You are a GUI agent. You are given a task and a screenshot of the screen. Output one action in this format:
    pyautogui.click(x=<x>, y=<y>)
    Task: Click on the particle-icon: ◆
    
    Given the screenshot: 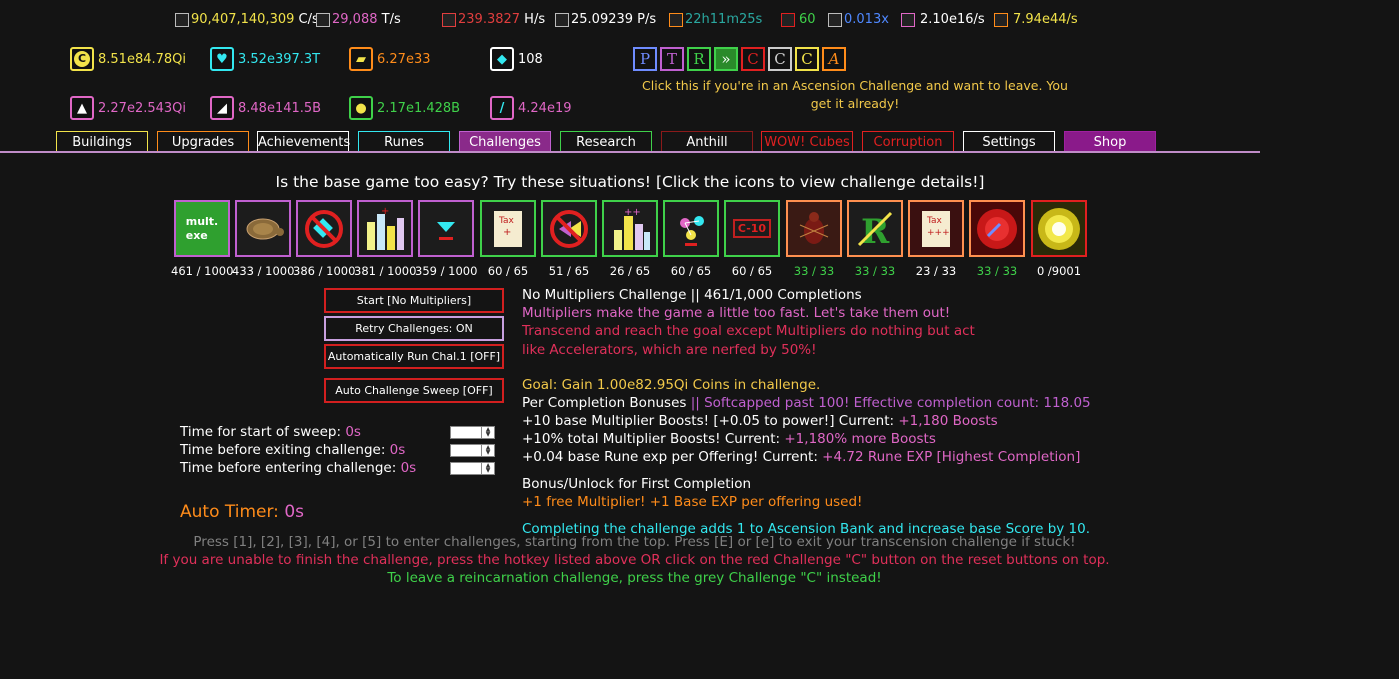 What is the action you would take?
    pyautogui.click(x=502, y=59)
    